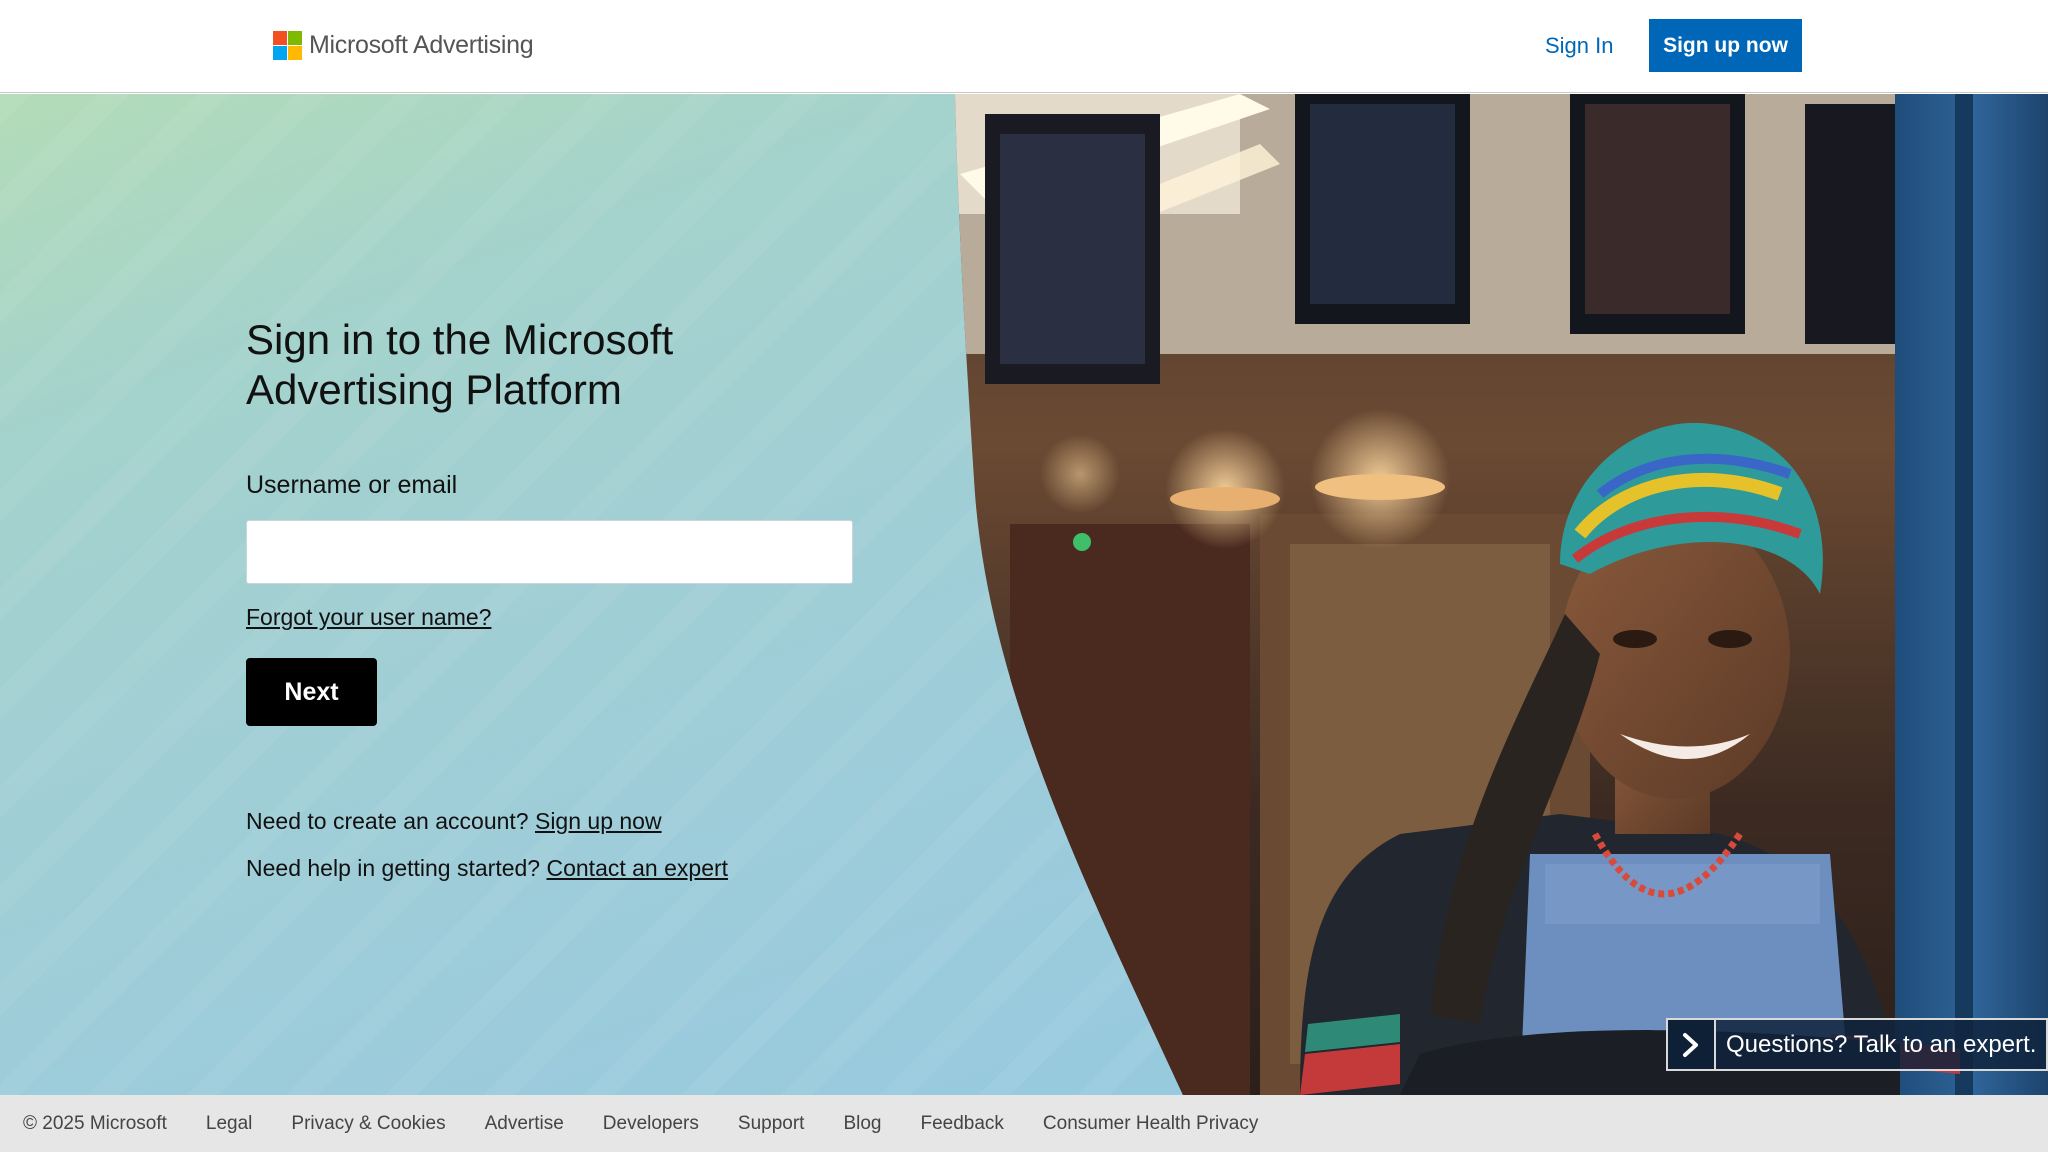  What do you see at coordinates (368, 617) in the screenshot?
I see `forgot-username-link: Forgot your user name?` at bounding box center [368, 617].